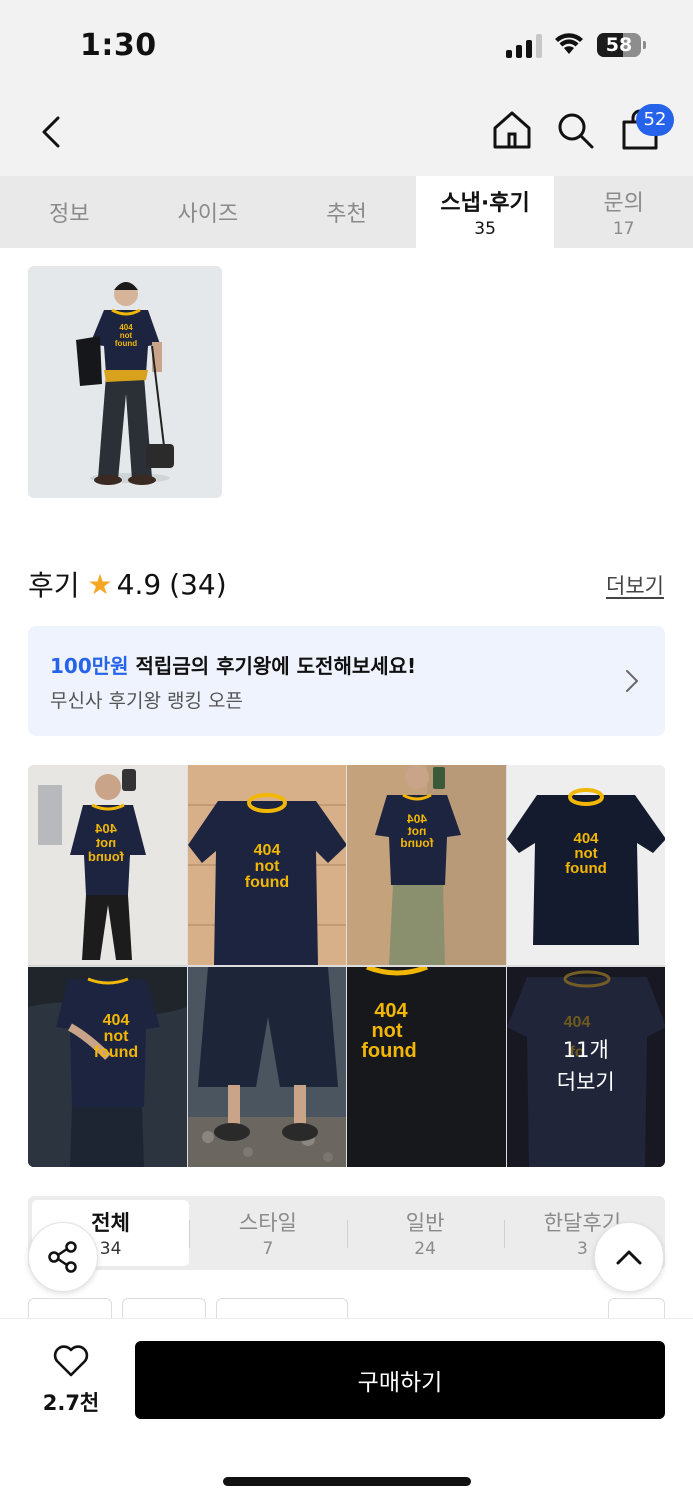 This screenshot has width=693, height=1500. Describe the element at coordinates (425, 1223) in the screenshot. I see `filter-label: 일반` at that location.